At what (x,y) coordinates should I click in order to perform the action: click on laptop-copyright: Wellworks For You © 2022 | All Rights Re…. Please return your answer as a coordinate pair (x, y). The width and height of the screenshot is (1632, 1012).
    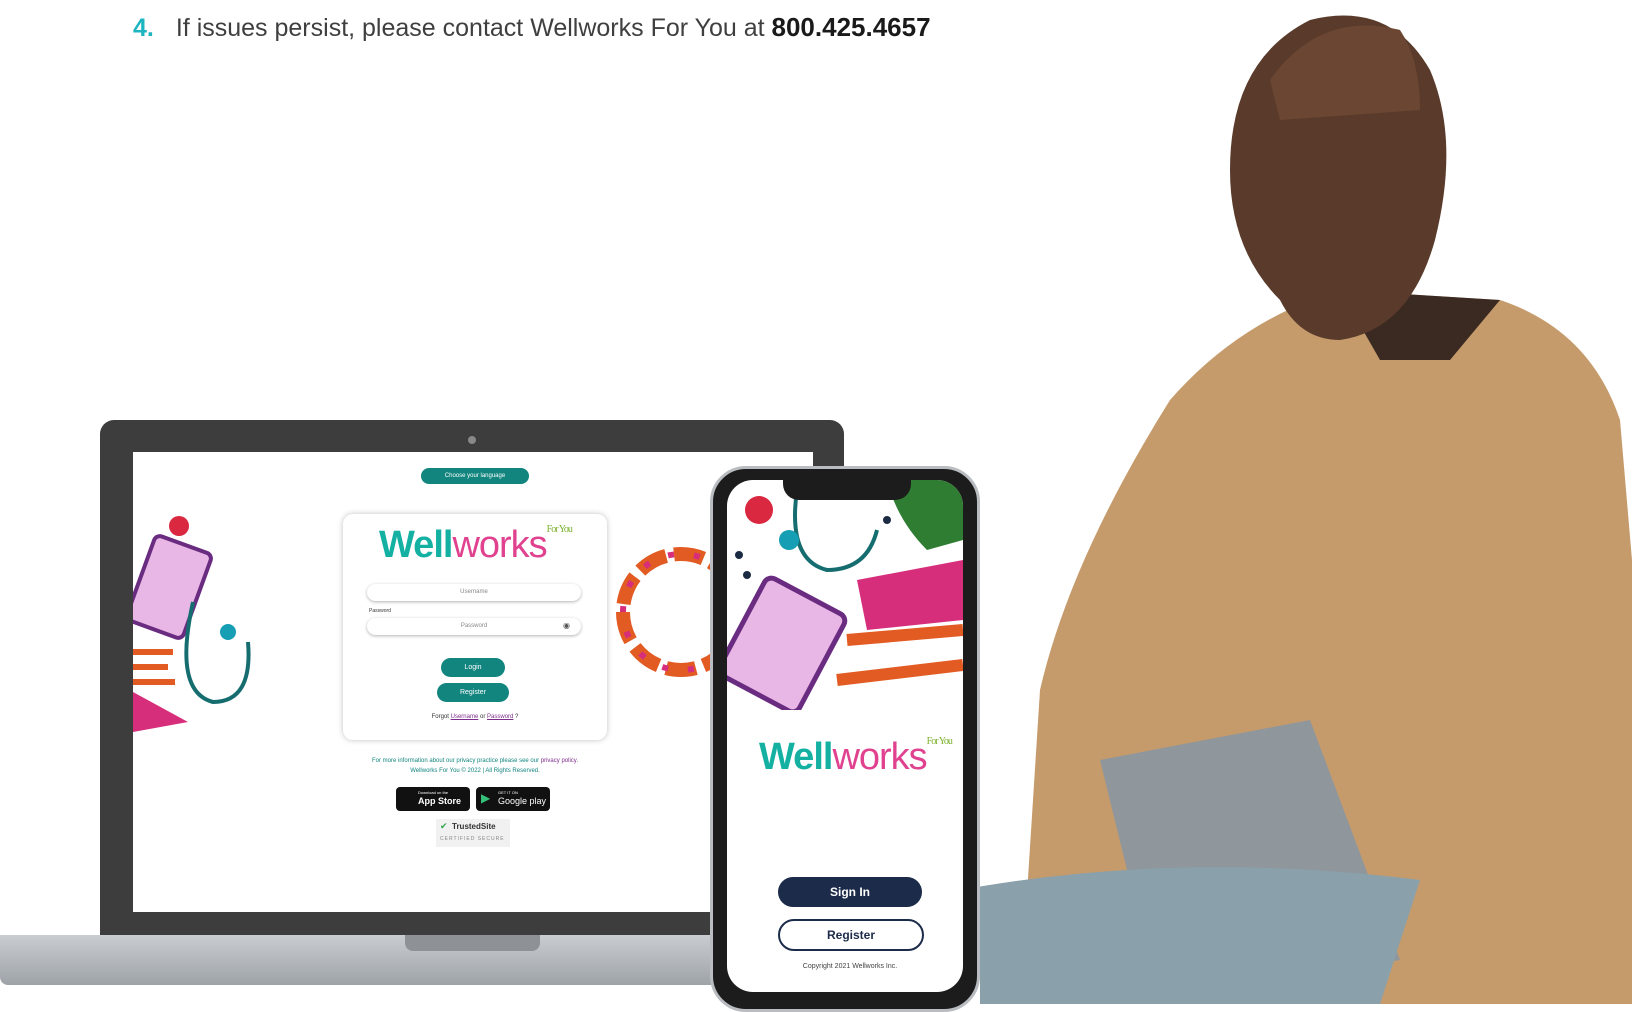
    Looking at the image, I should click on (475, 771).